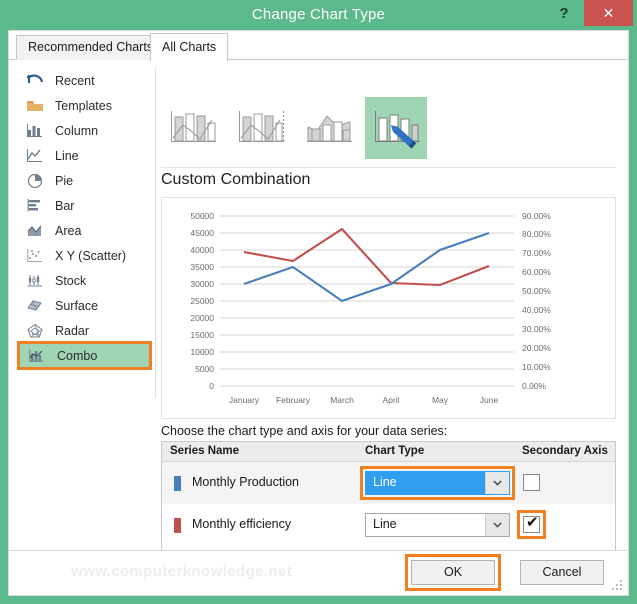 The height and width of the screenshot is (604, 637). Describe the element at coordinates (562, 572) in the screenshot. I see `cancel-button: Cancel` at that location.